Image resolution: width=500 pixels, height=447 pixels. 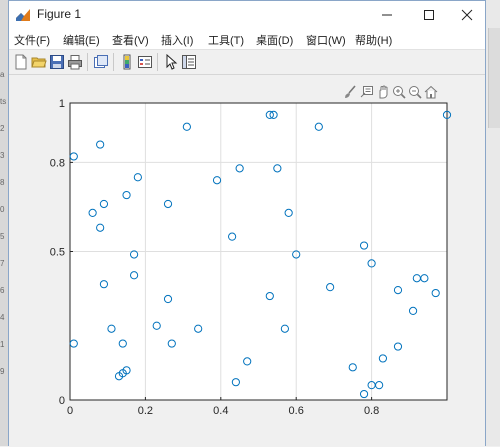 What do you see at coordinates (75, 62) in the screenshot?
I see `print-icon` at bounding box center [75, 62].